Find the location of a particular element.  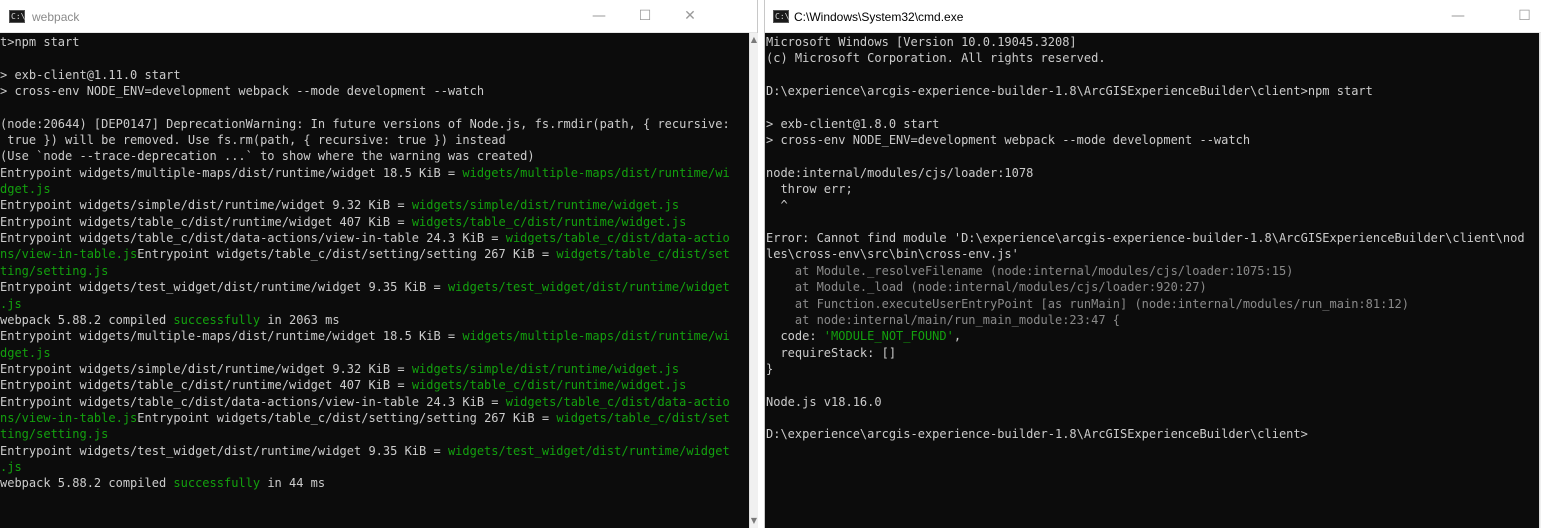

terminal-text: widgets/table_c/dist/set is located at coordinates (643, 254).